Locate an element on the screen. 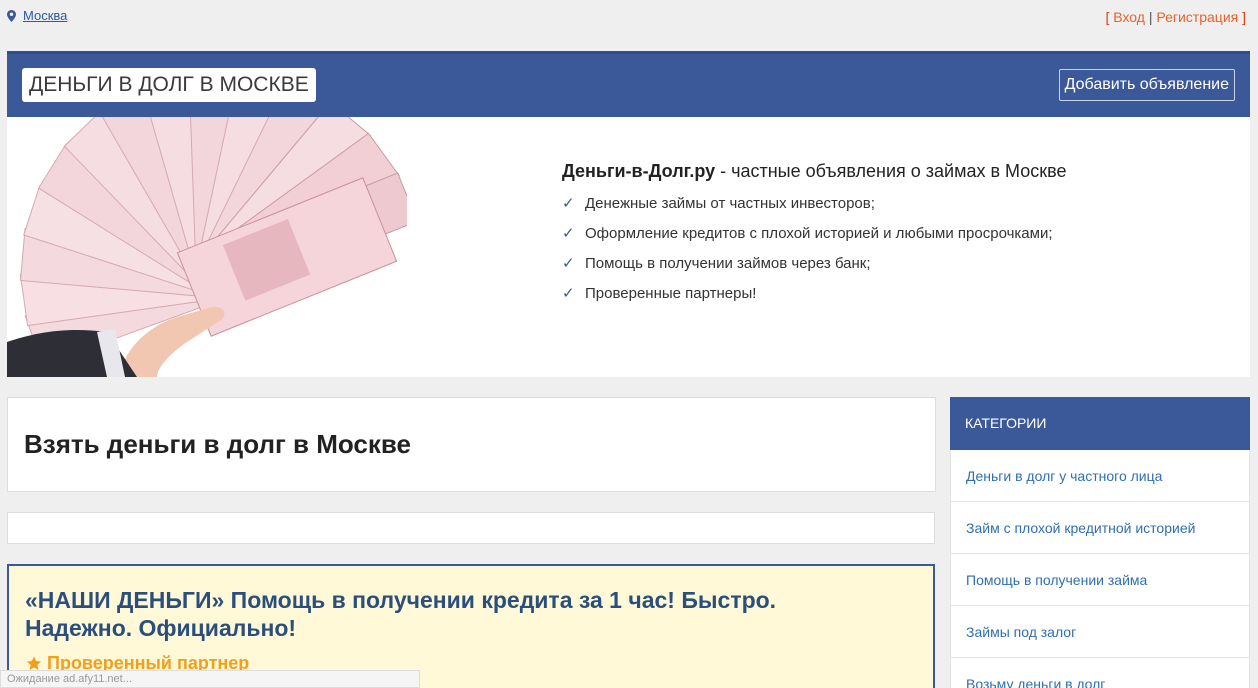 The height and width of the screenshot is (688, 1258). feature-label: Денежные займы от частных инвесторов; is located at coordinates (730, 203).